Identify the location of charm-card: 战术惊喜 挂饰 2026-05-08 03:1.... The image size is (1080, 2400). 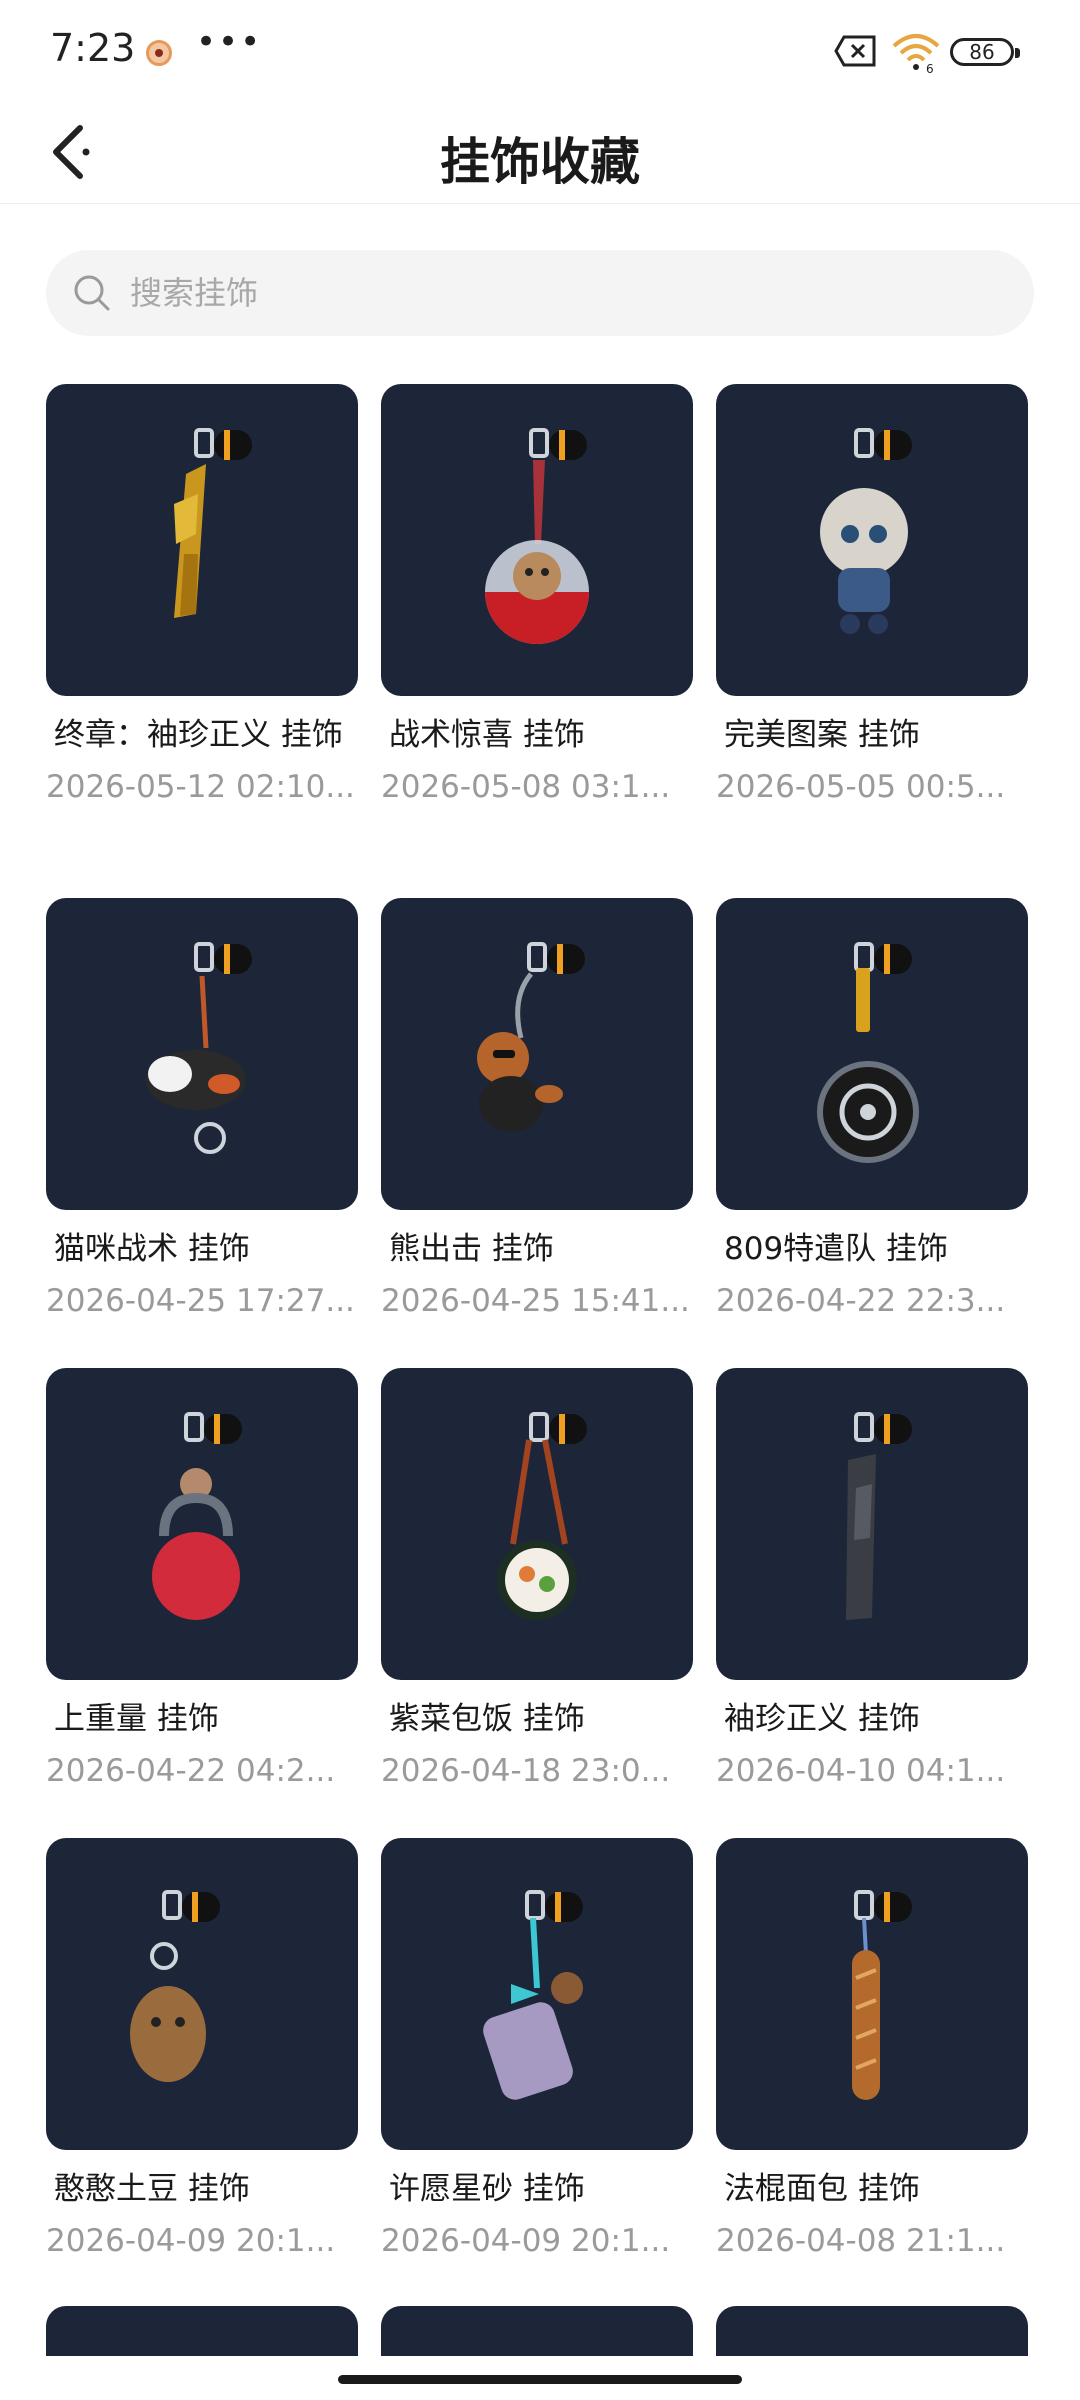
(537, 596).